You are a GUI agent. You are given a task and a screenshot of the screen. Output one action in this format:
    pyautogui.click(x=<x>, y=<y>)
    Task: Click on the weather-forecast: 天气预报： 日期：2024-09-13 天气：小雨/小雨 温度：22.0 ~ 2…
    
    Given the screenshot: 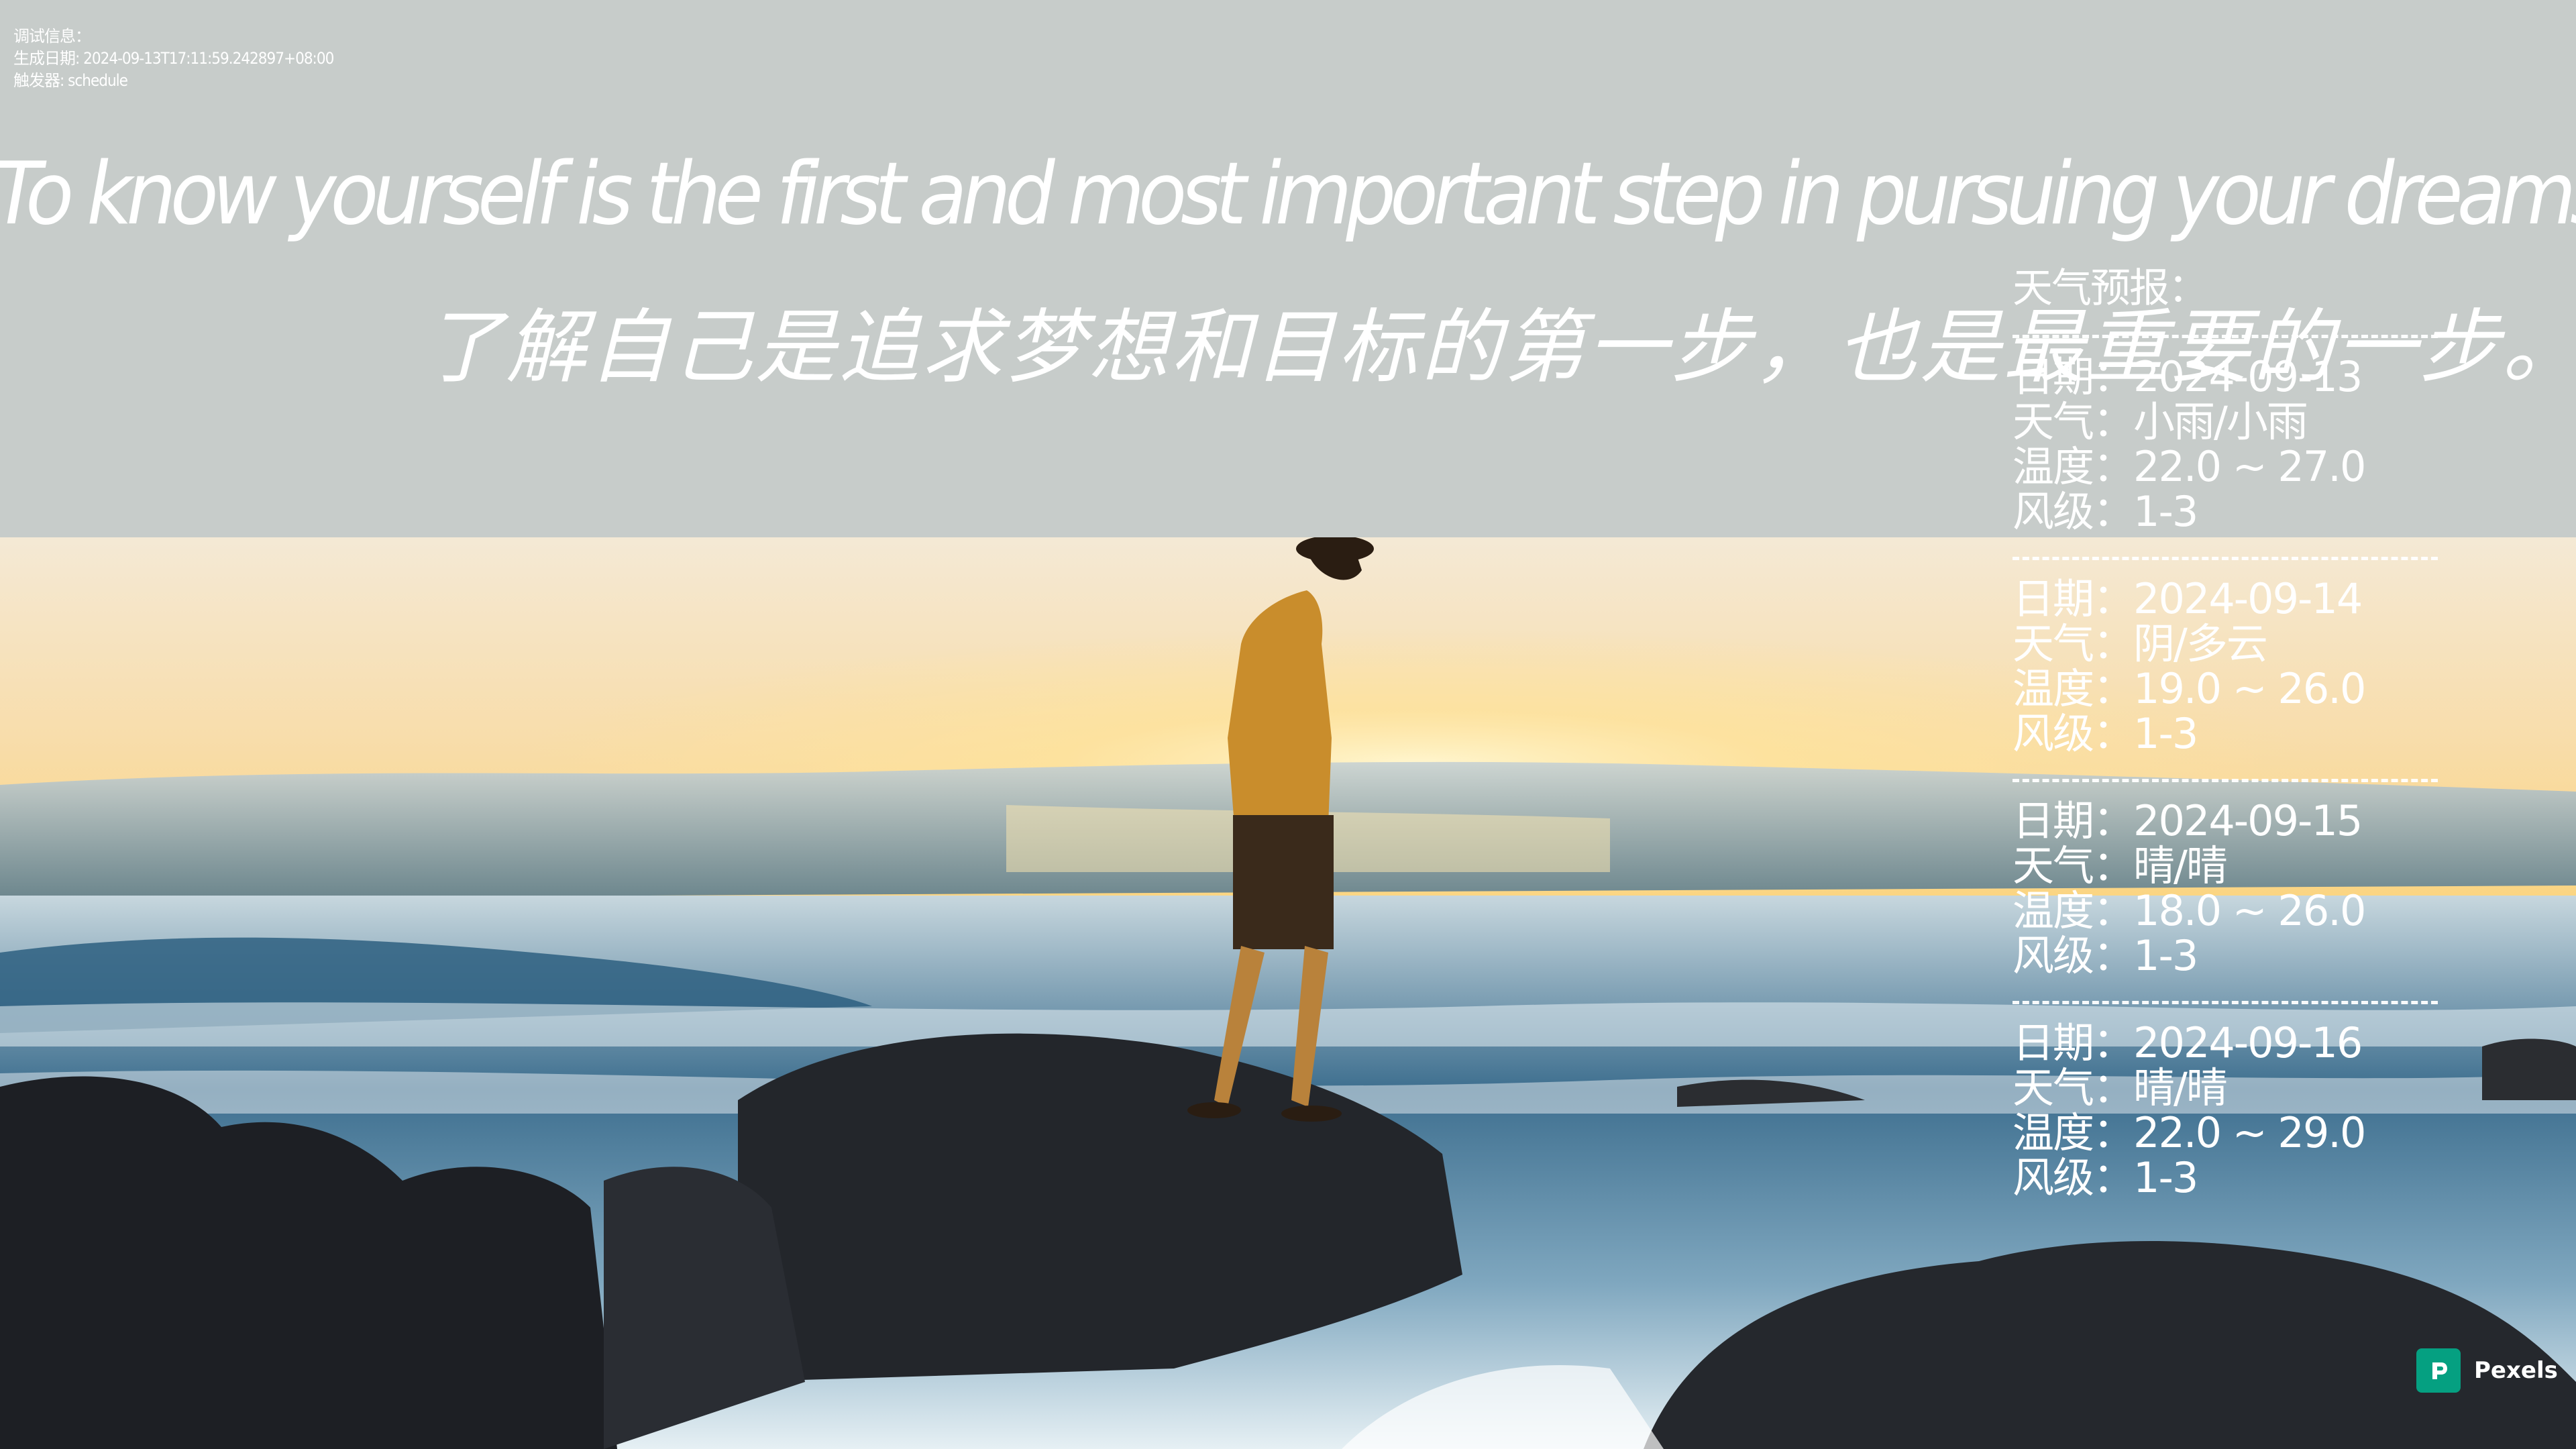 What is the action you would take?
    pyautogui.click(x=2227, y=732)
    